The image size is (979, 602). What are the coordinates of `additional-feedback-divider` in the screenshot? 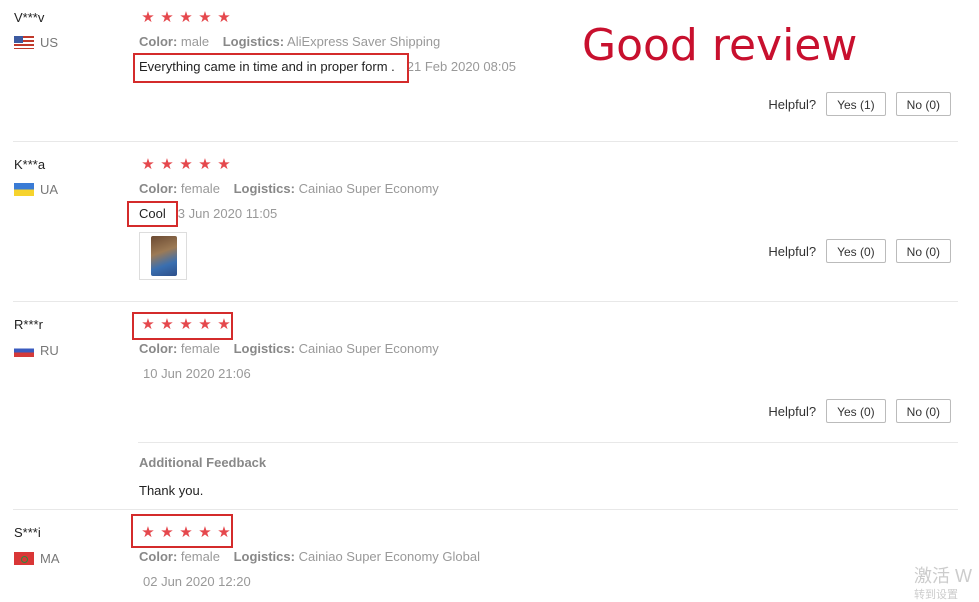 It's located at (548, 442).